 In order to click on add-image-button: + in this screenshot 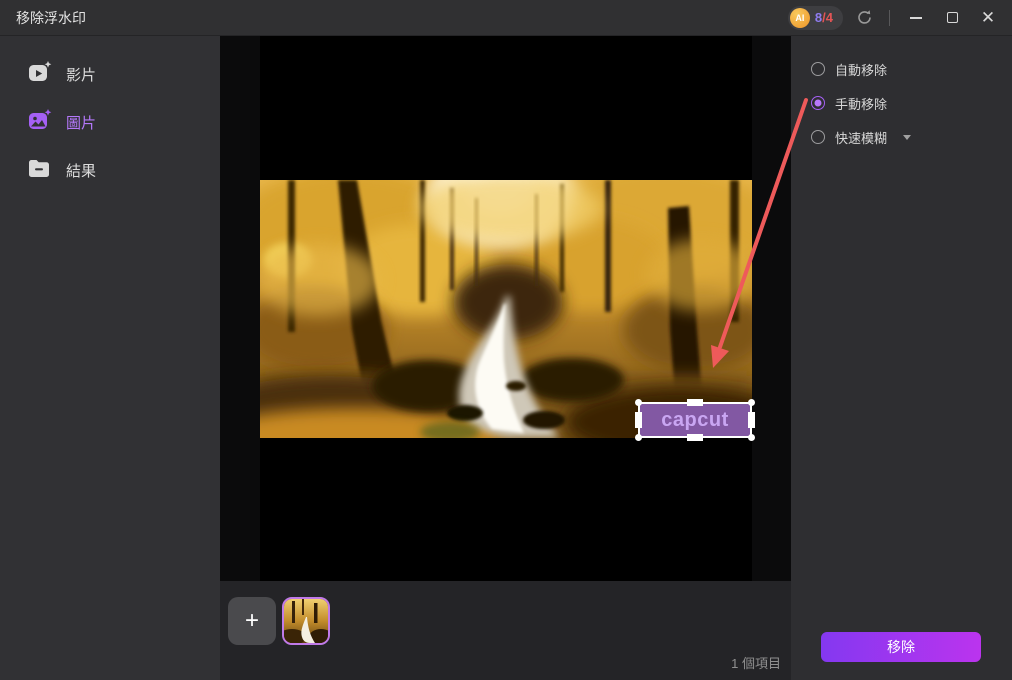, I will do `click(252, 621)`.